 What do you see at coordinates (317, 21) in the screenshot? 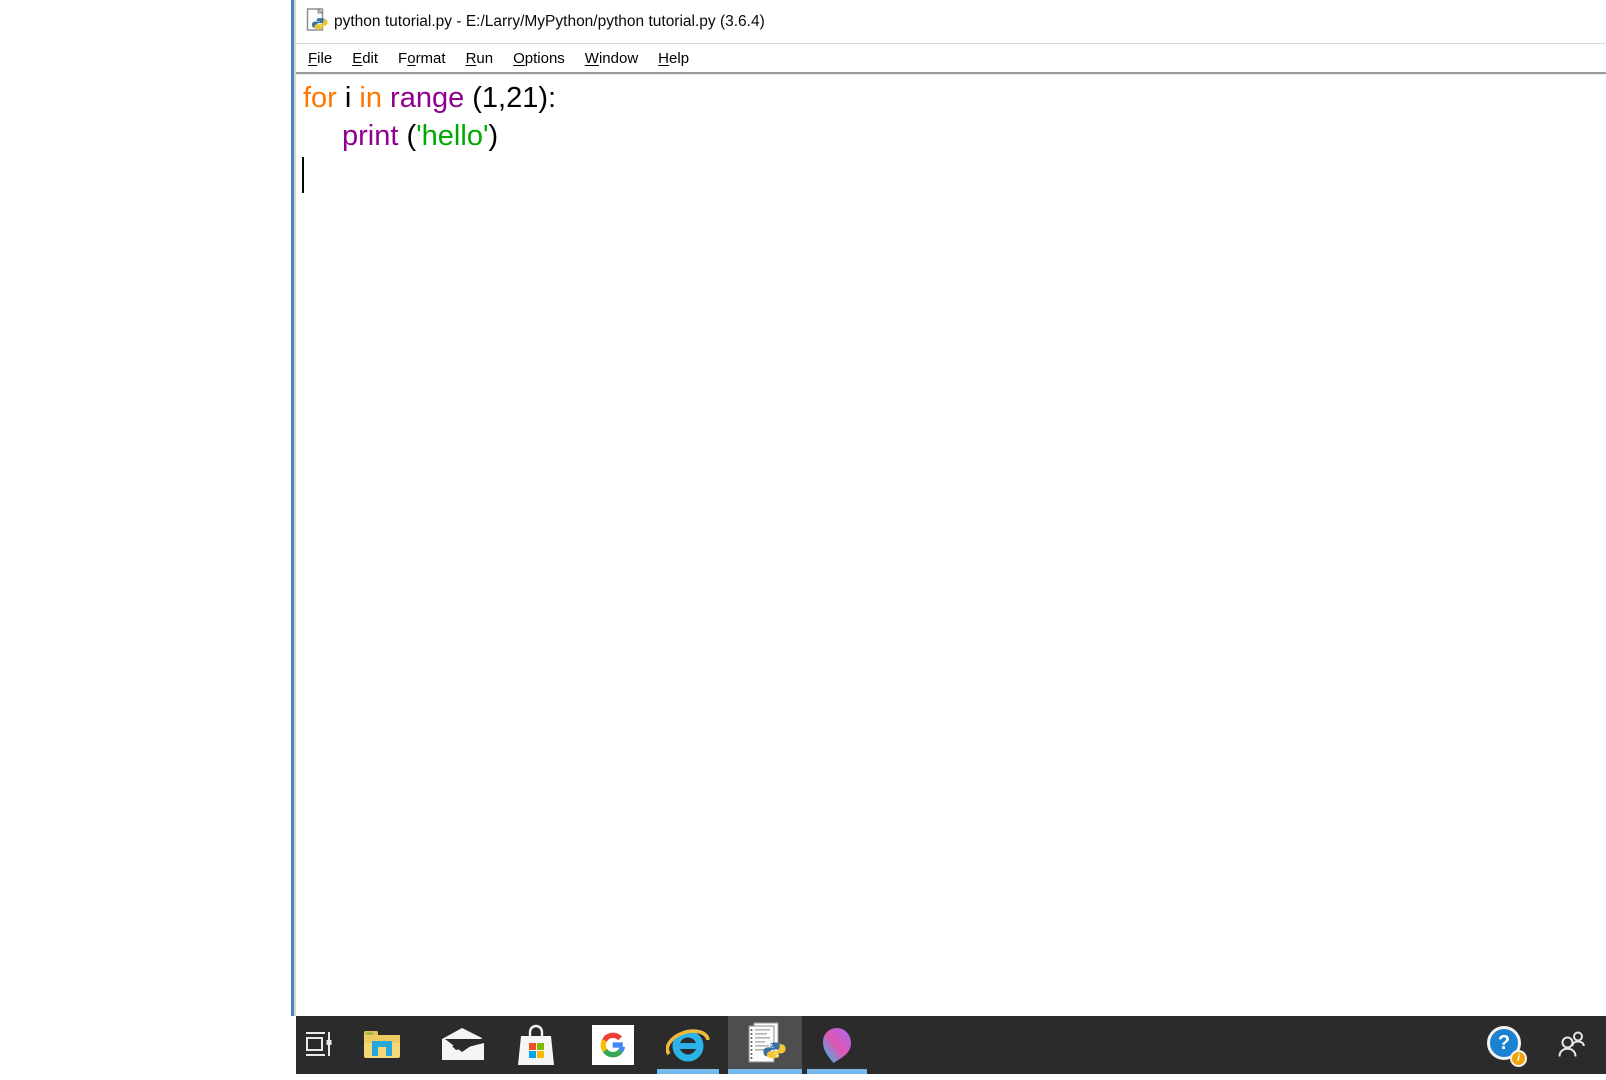
I see `python-file-icon` at bounding box center [317, 21].